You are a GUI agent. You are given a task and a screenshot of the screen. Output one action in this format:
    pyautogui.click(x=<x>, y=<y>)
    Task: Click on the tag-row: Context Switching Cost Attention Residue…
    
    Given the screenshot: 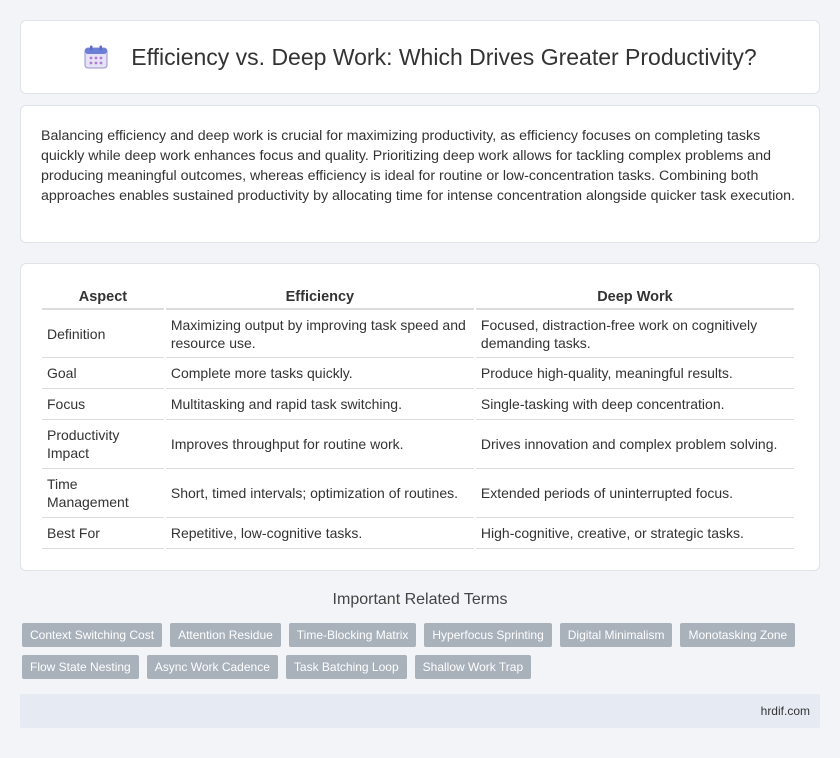 What is the action you would take?
    pyautogui.click(x=417, y=635)
    